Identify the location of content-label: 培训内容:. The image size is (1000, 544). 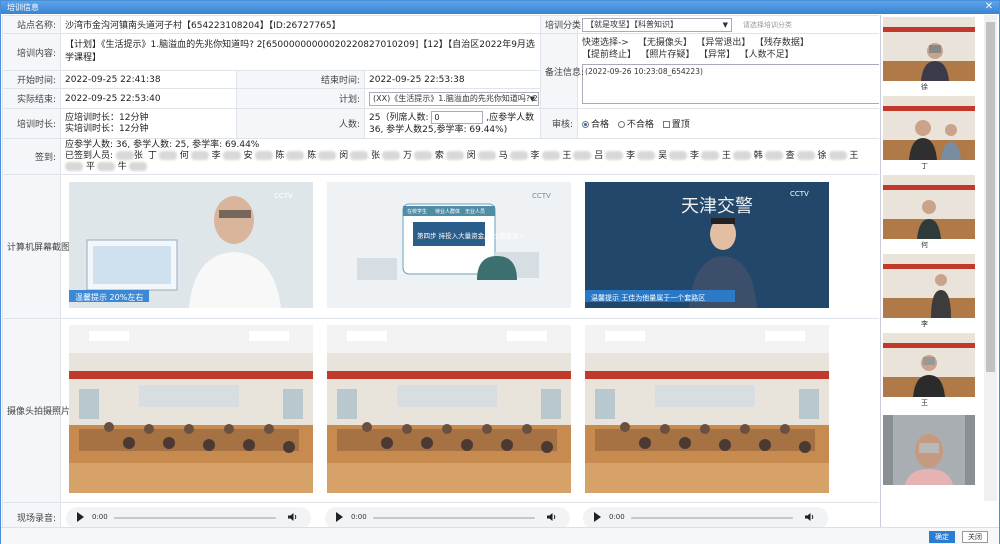
(31, 52).